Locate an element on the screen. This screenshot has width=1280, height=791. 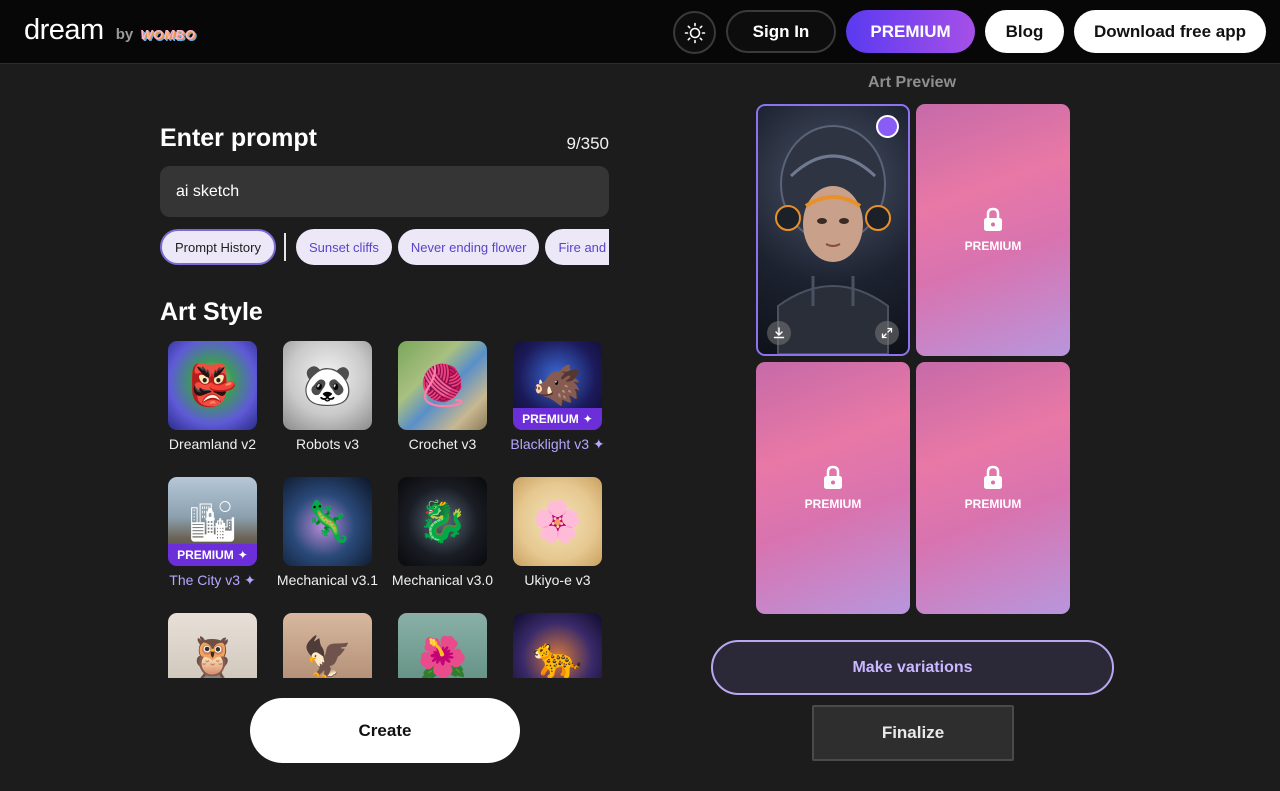
style-item-ukiyo-e: 🌸 Ukiyo-e v3 is located at coordinates (557, 539).